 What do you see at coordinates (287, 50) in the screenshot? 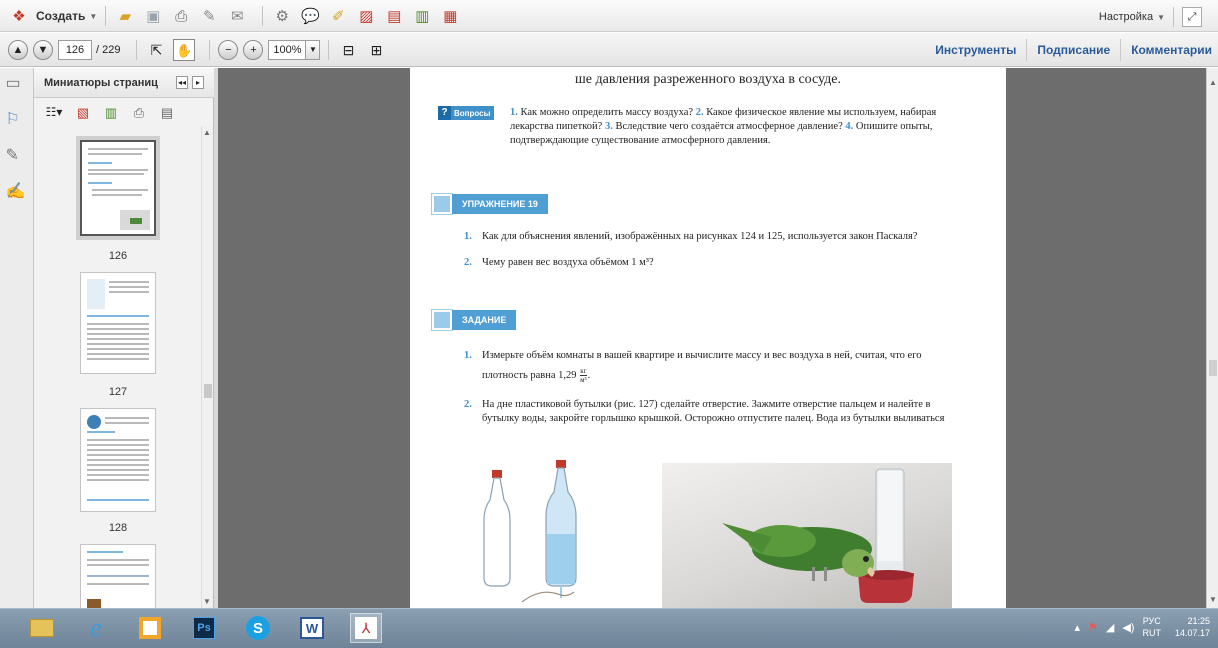
I see `zoom-input: 100%` at bounding box center [287, 50].